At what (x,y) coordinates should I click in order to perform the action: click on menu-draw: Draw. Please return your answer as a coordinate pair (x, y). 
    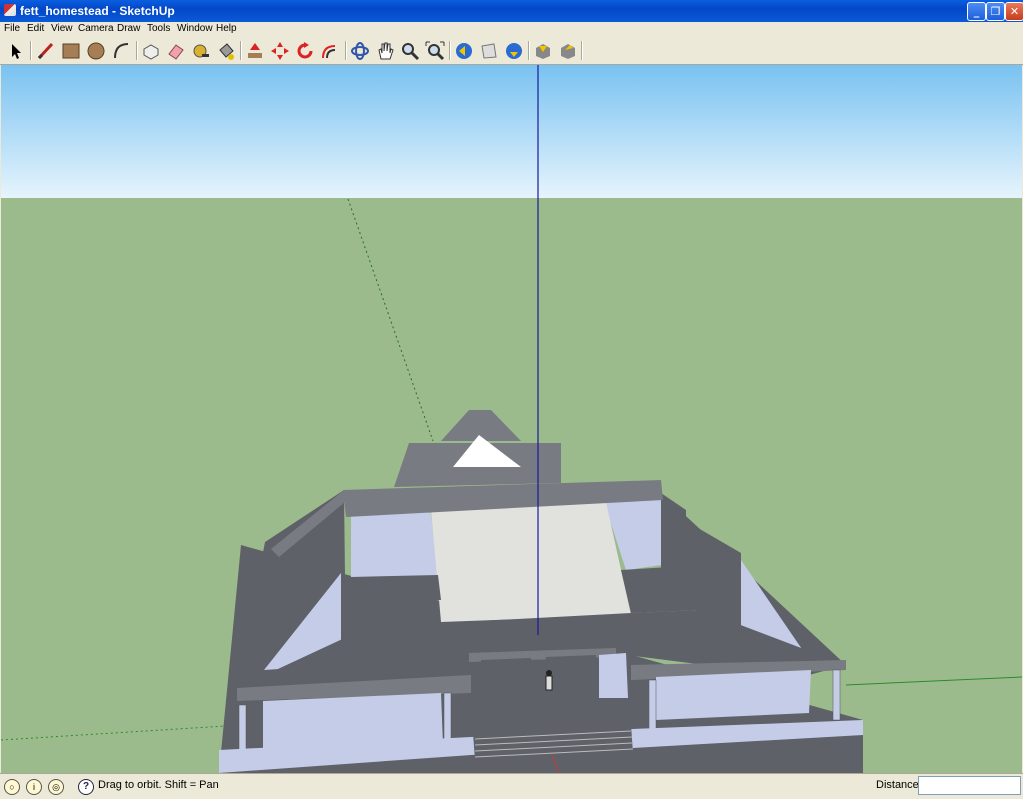
    Looking at the image, I should click on (128, 28).